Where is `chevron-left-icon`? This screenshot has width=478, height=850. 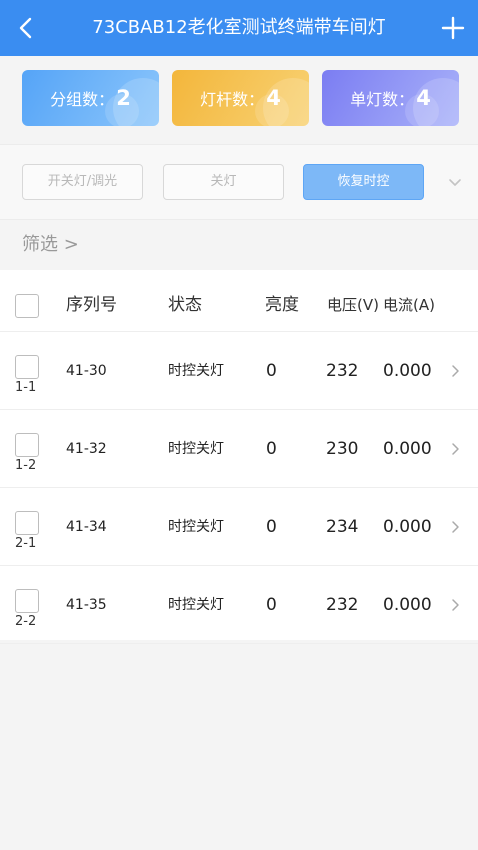 chevron-left-icon is located at coordinates (26, 28).